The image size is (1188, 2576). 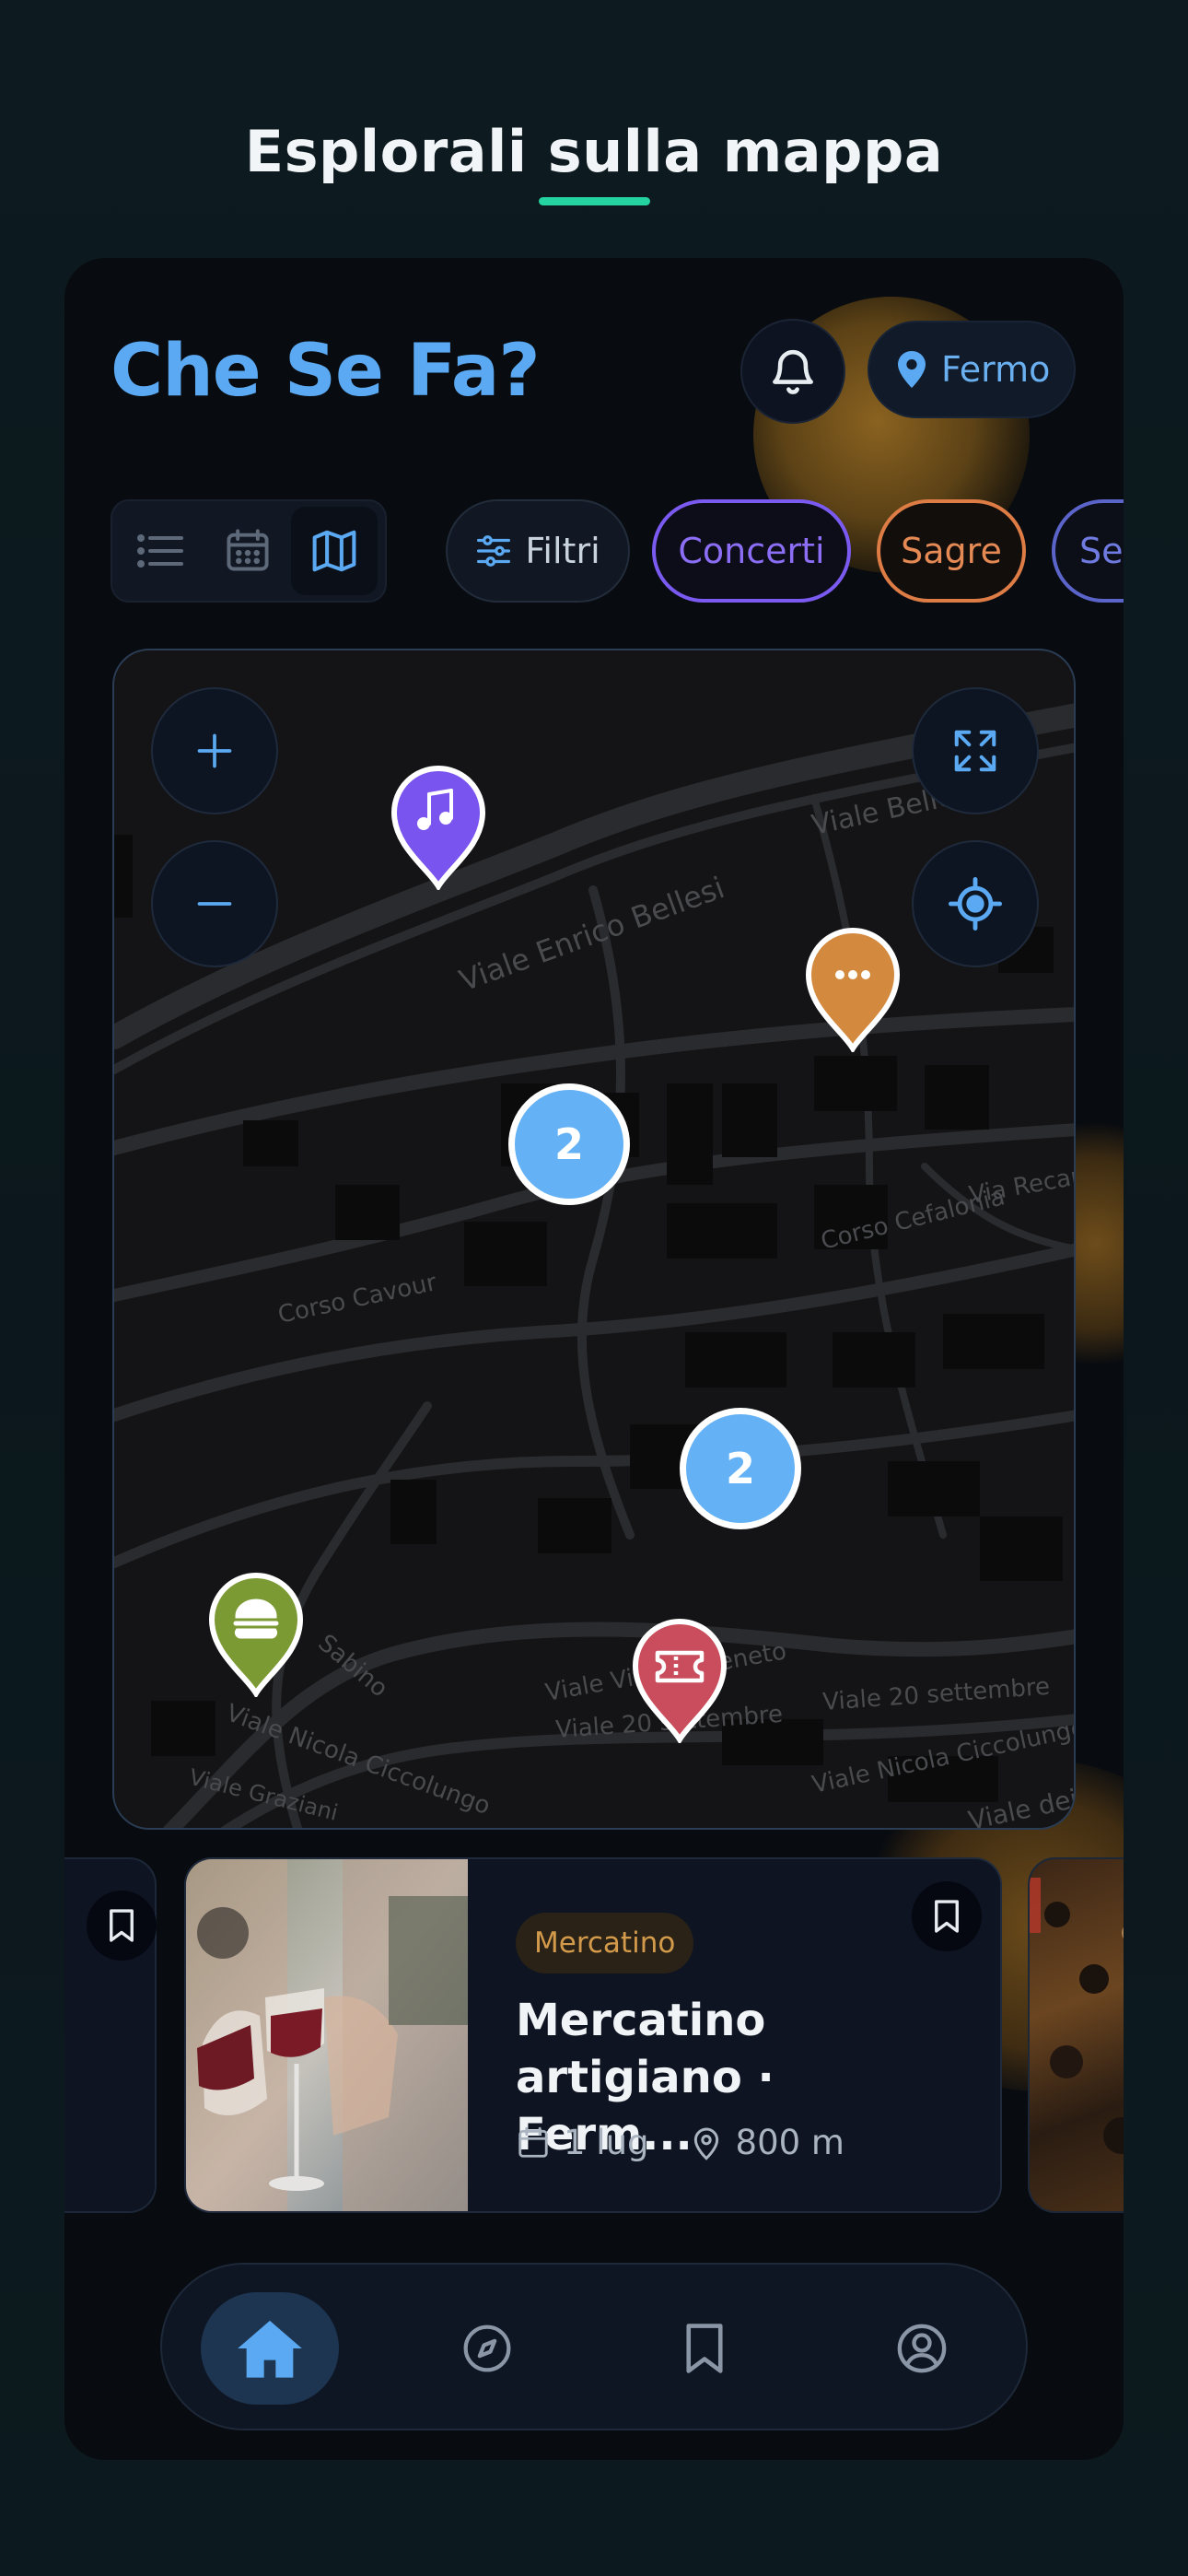 What do you see at coordinates (111, 2035) in the screenshot?
I see `event-card-previous` at bounding box center [111, 2035].